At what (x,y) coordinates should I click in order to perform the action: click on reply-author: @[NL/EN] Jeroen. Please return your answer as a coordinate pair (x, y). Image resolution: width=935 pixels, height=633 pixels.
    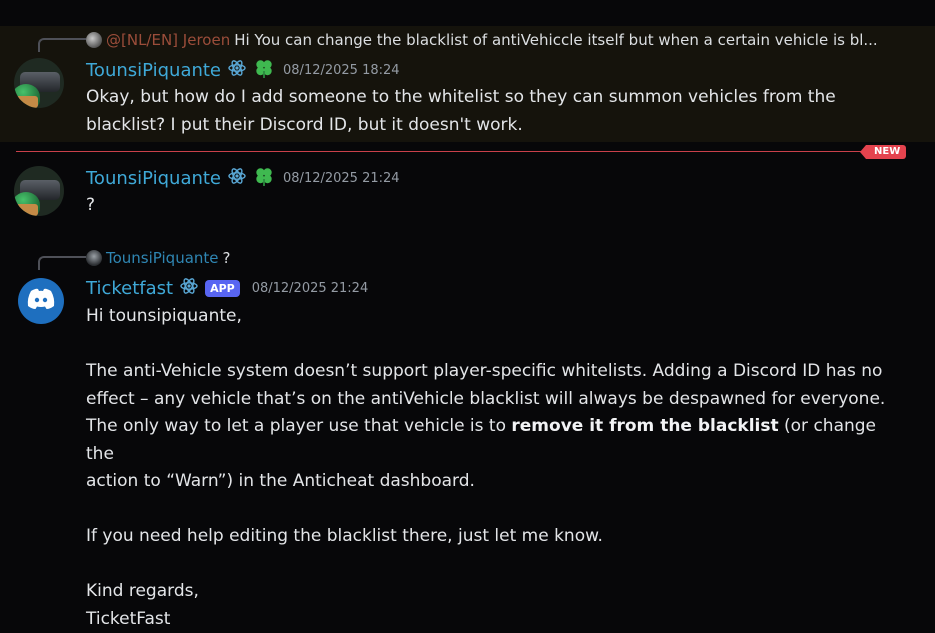
    Looking at the image, I should click on (168, 40).